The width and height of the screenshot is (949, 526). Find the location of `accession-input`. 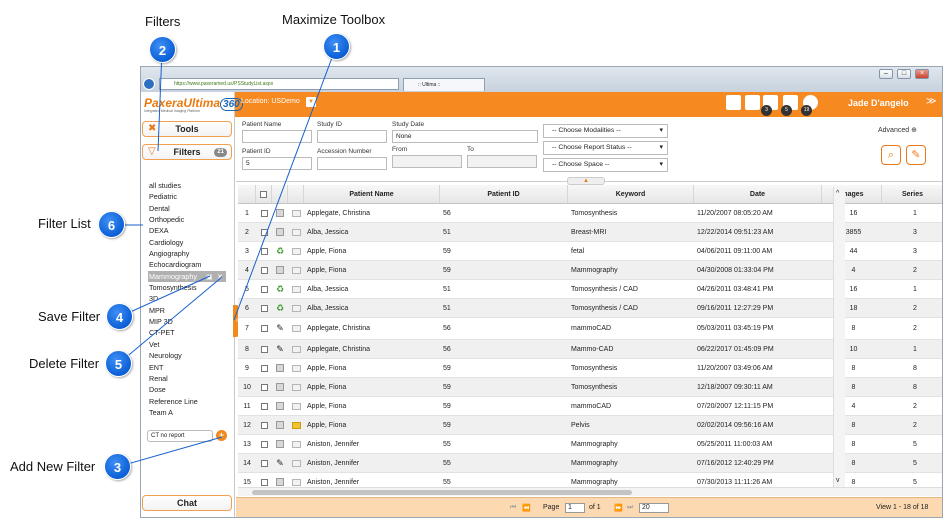

accession-input is located at coordinates (352, 163).